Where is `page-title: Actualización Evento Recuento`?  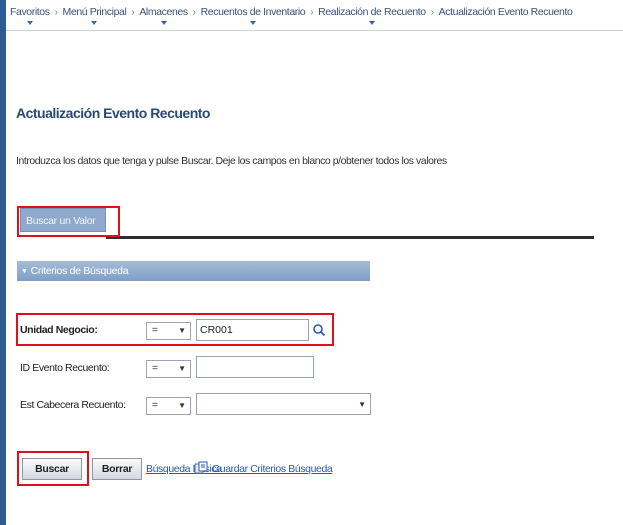 page-title: Actualización Evento Recuento is located at coordinates (113, 113).